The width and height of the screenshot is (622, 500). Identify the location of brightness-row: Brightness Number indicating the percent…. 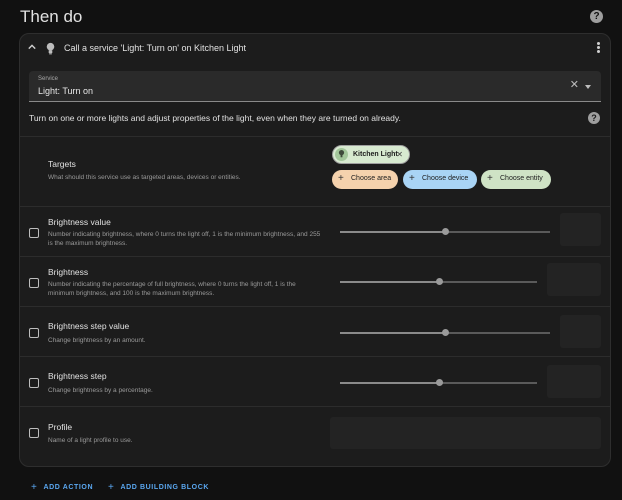
(315, 281).